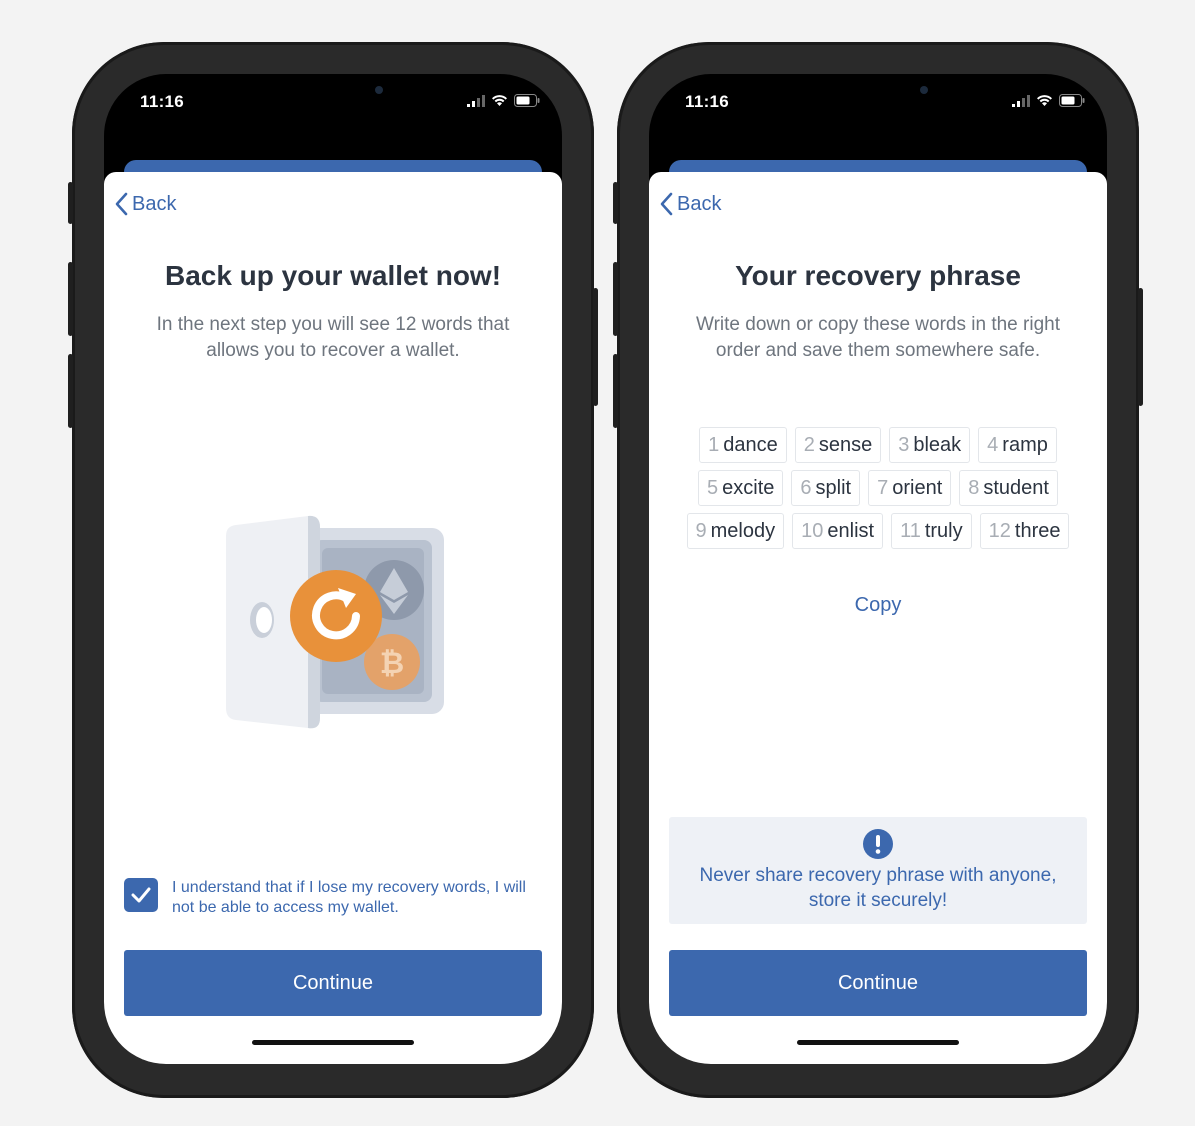 This screenshot has height=1126, width=1195. I want to click on copy-button: Copy, so click(878, 605).